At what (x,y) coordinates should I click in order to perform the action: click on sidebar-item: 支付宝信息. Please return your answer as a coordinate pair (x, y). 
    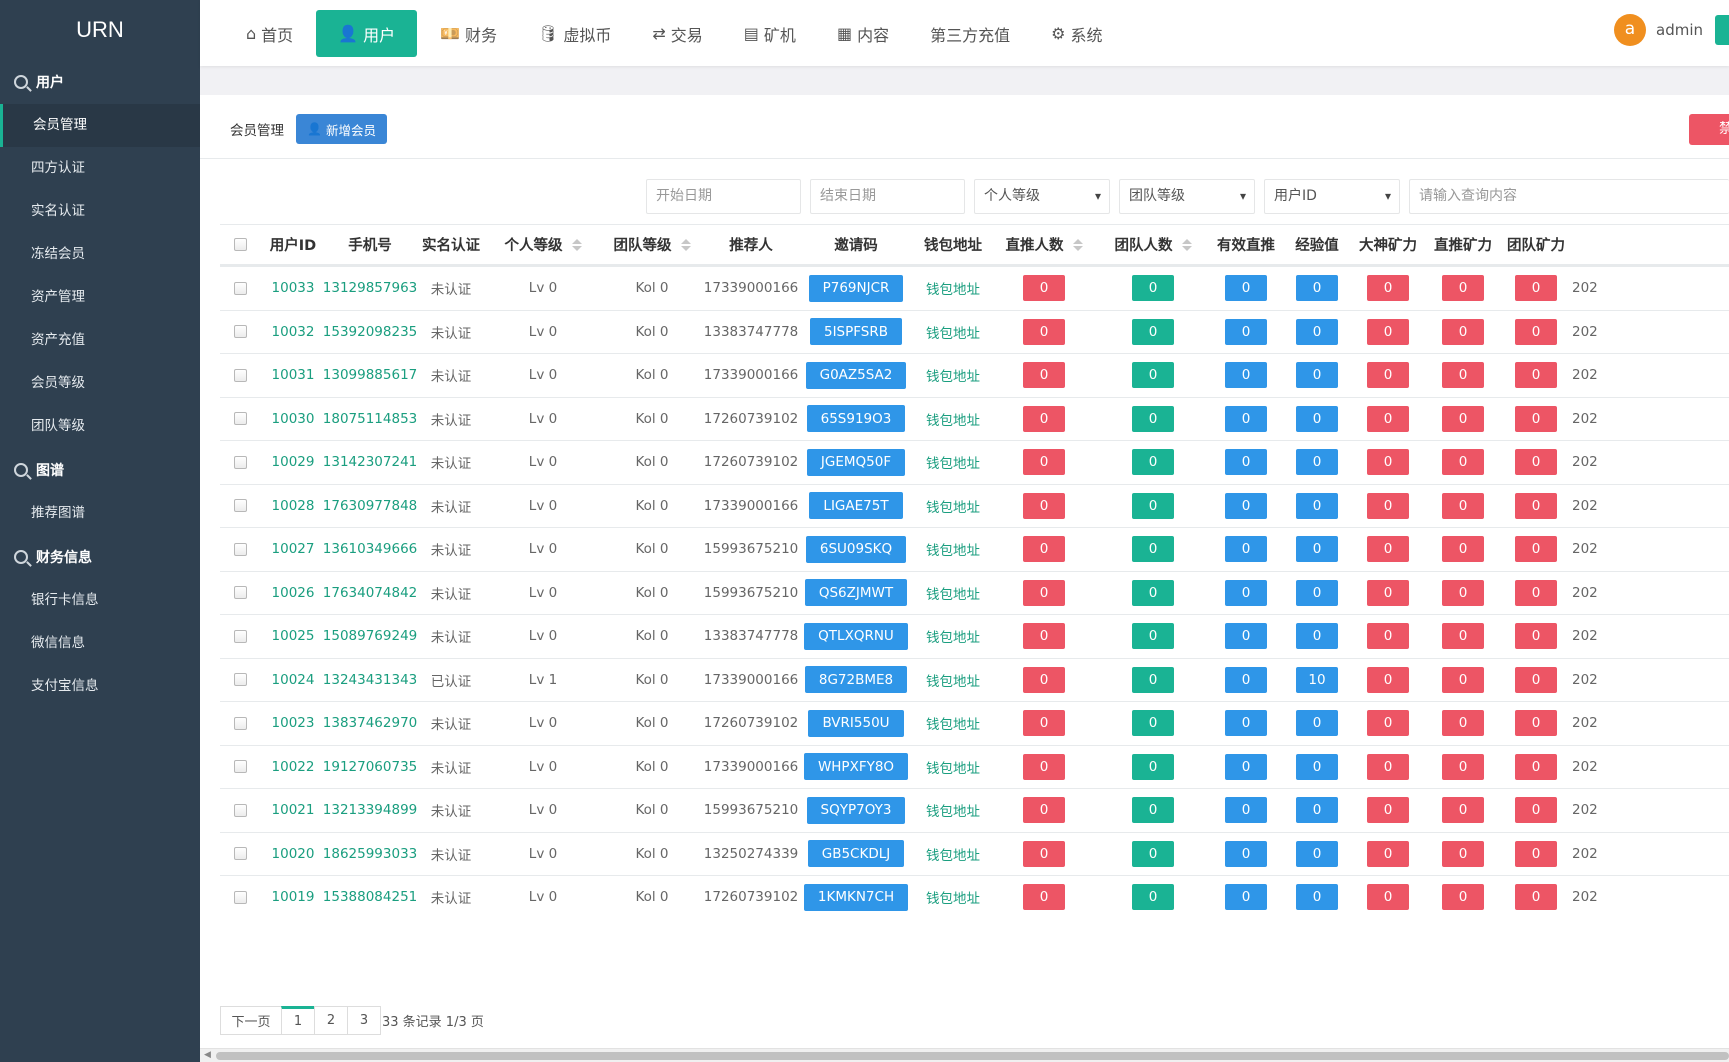
    Looking at the image, I should click on (100, 686).